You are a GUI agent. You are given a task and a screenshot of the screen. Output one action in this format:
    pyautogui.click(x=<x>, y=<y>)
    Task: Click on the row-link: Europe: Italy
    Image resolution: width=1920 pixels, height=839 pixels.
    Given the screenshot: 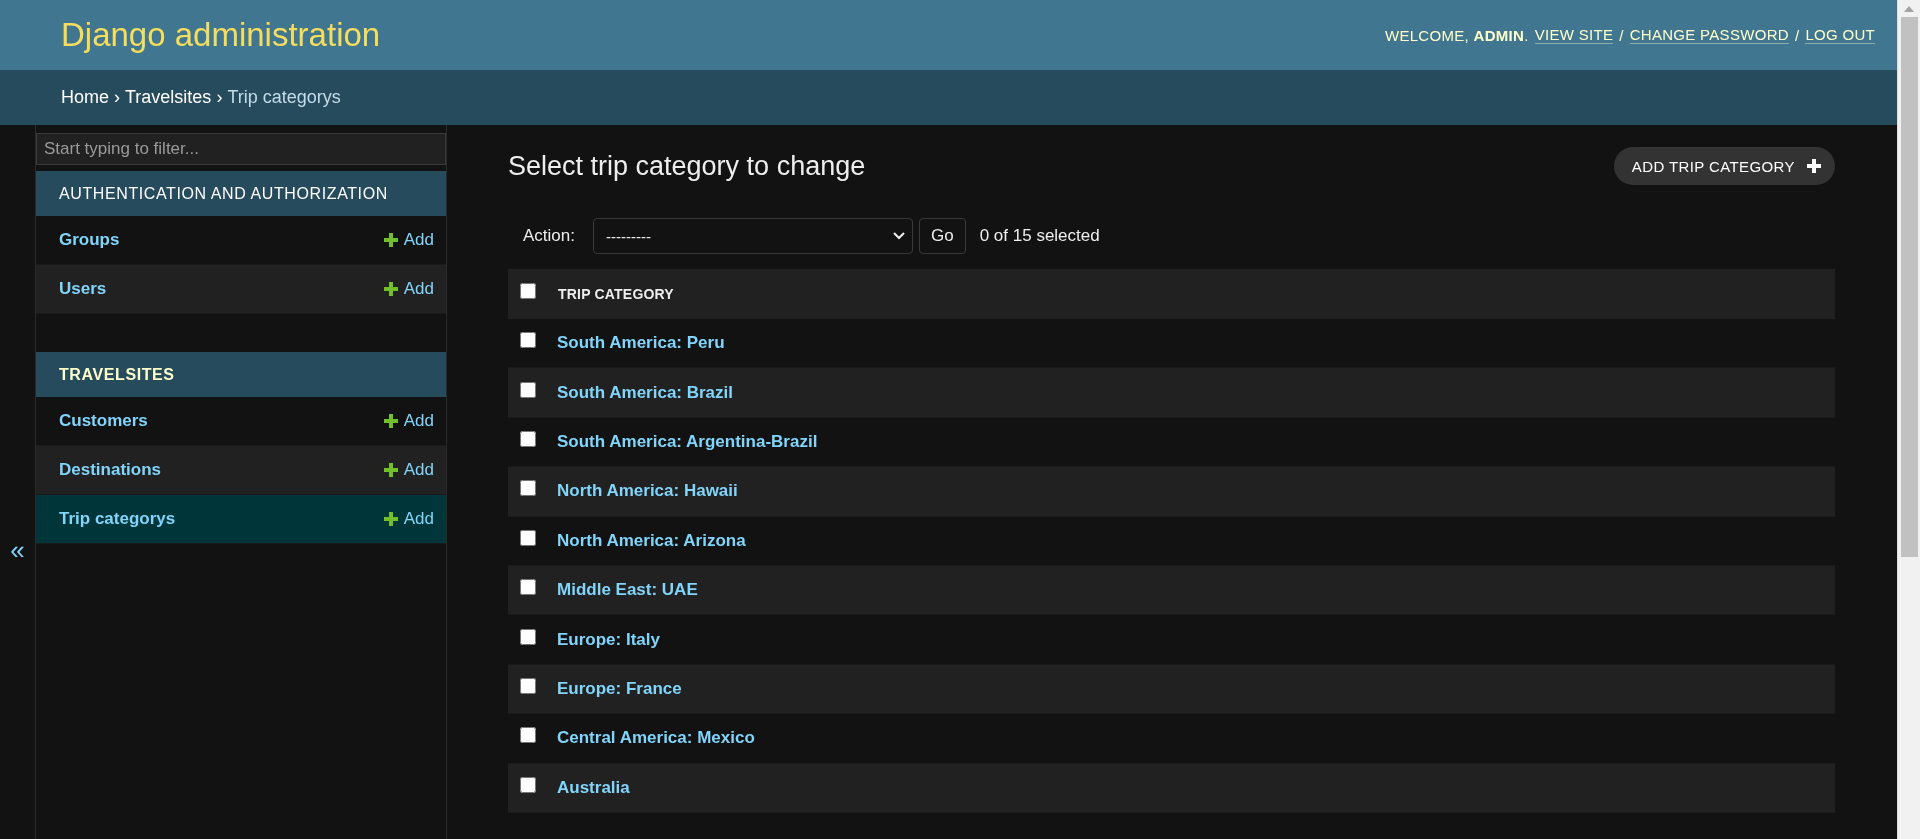 What is the action you would take?
    pyautogui.click(x=608, y=639)
    